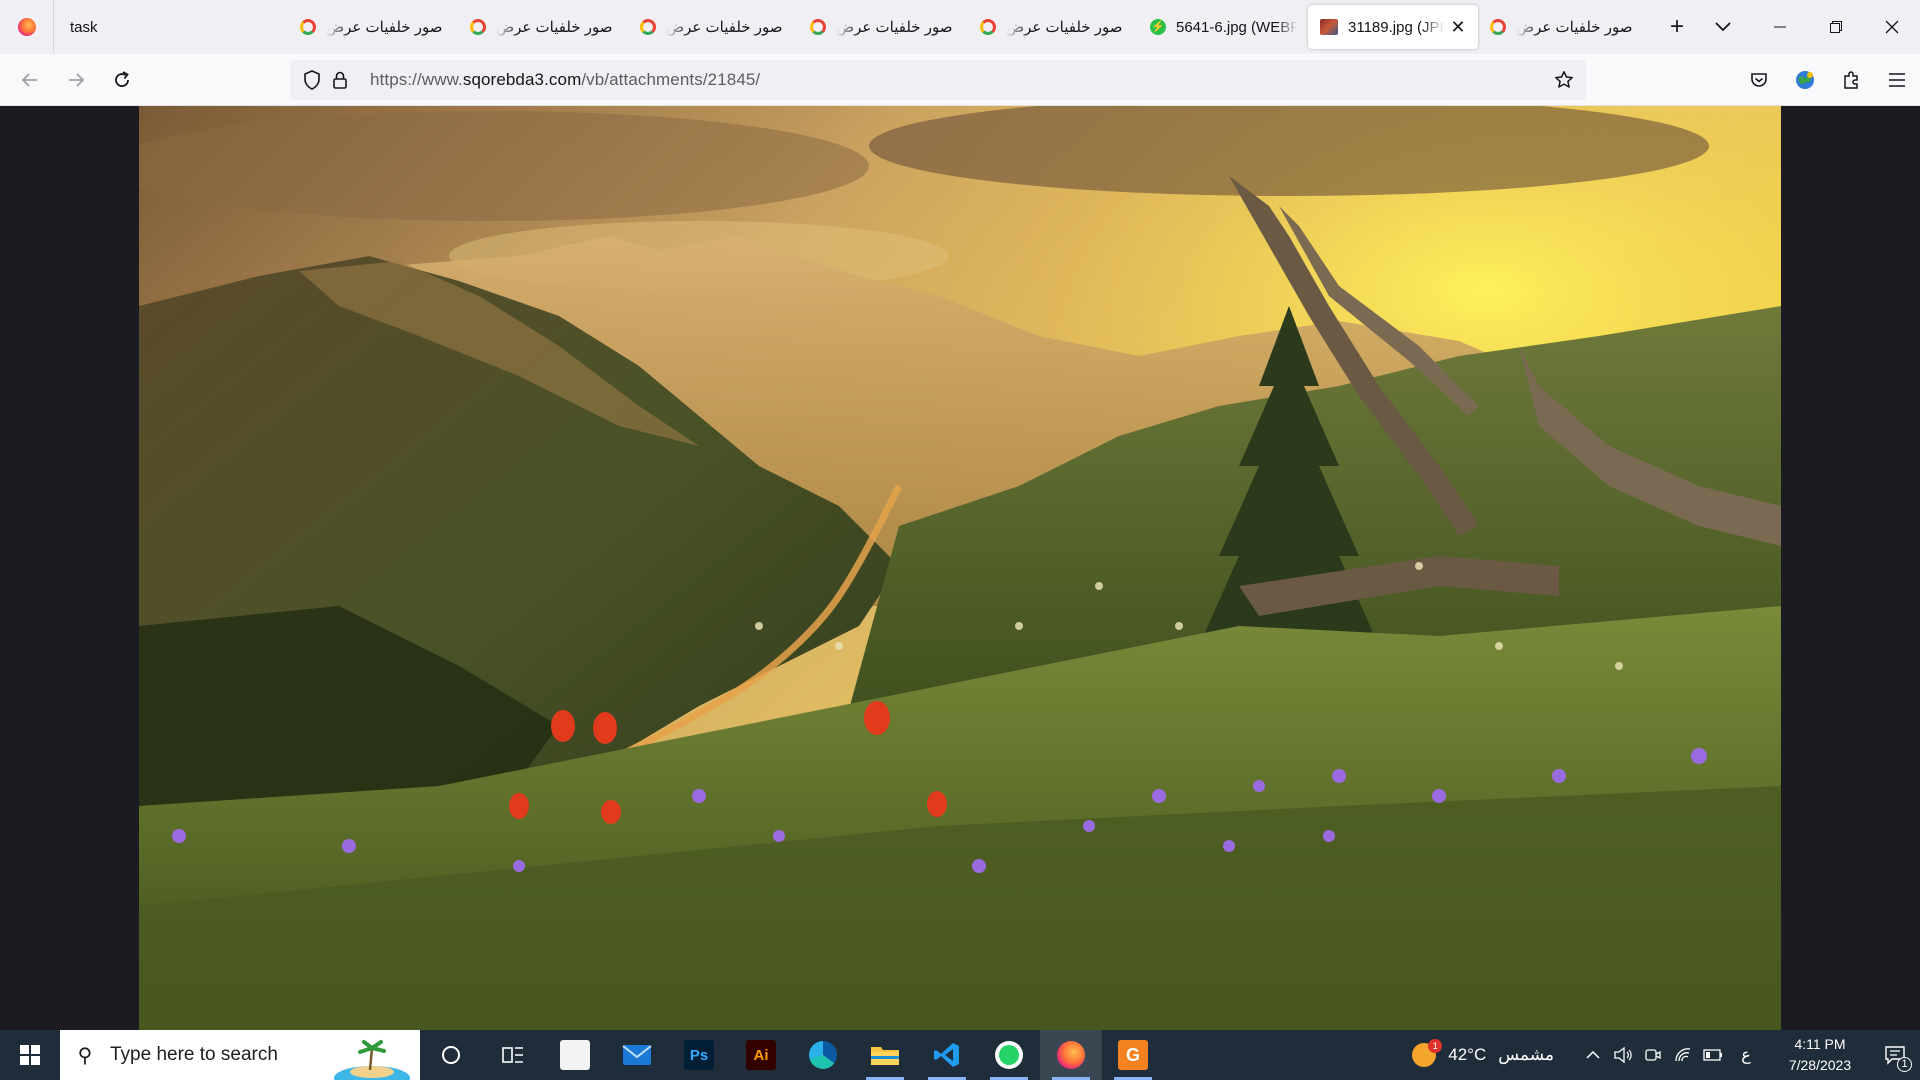  I want to click on tab-5: ⚡ 5641-6.jpg (WEBP, so click(1223, 27).